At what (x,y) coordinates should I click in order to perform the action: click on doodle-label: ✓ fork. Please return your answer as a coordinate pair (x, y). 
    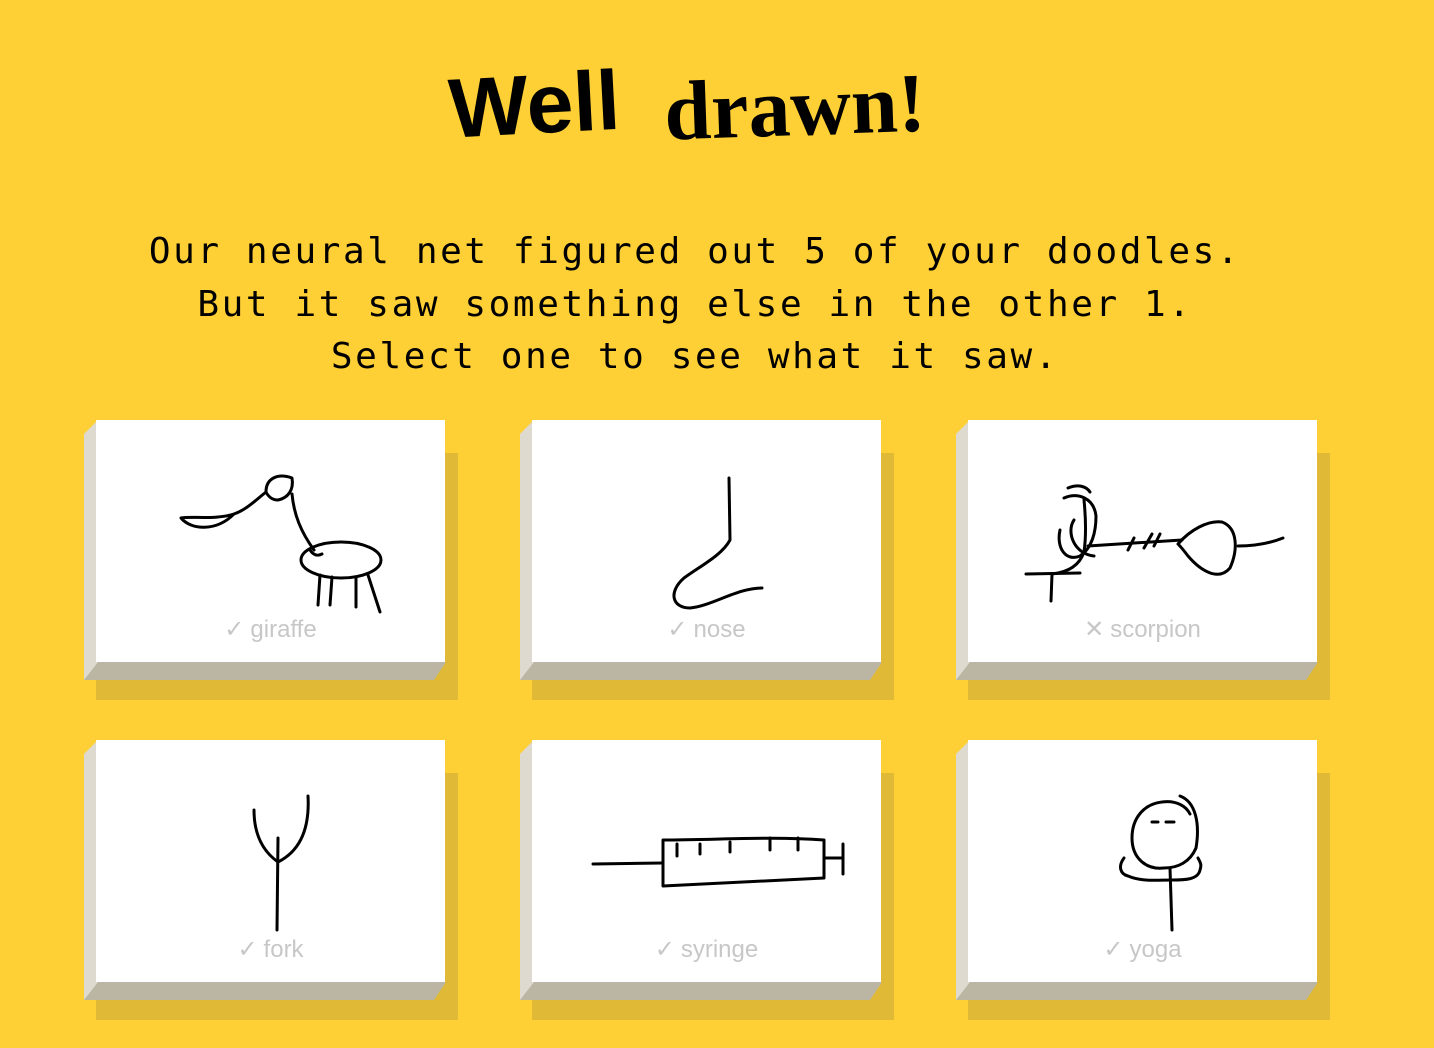
    Looking at the image, I should click on (270, 950).